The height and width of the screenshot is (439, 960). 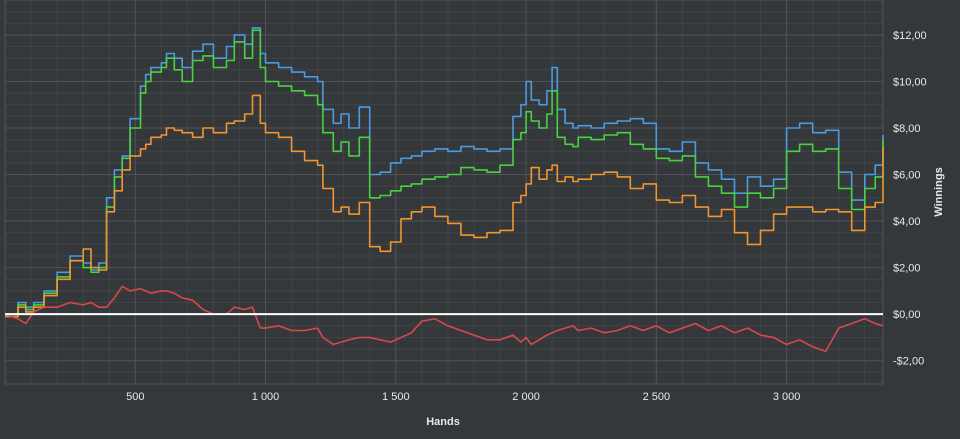 I want to click on y-tick-label: $0,00, so click(x=907, y=315).